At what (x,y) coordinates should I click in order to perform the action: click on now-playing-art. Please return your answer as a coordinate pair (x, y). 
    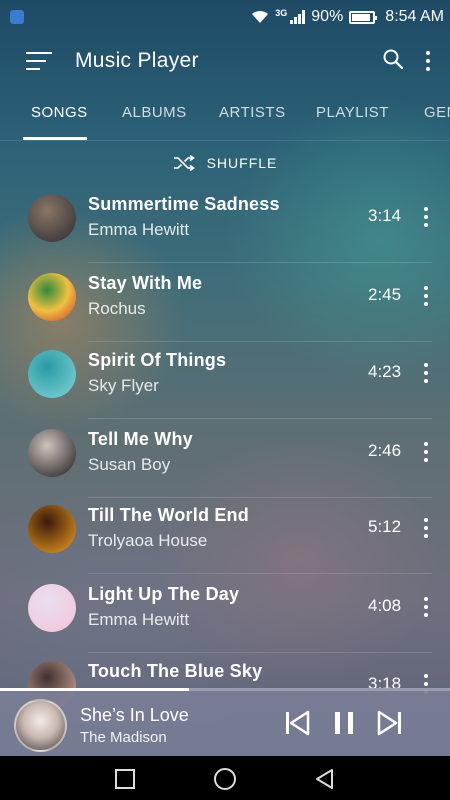
    Looking at the image, I should click on (40, 725).